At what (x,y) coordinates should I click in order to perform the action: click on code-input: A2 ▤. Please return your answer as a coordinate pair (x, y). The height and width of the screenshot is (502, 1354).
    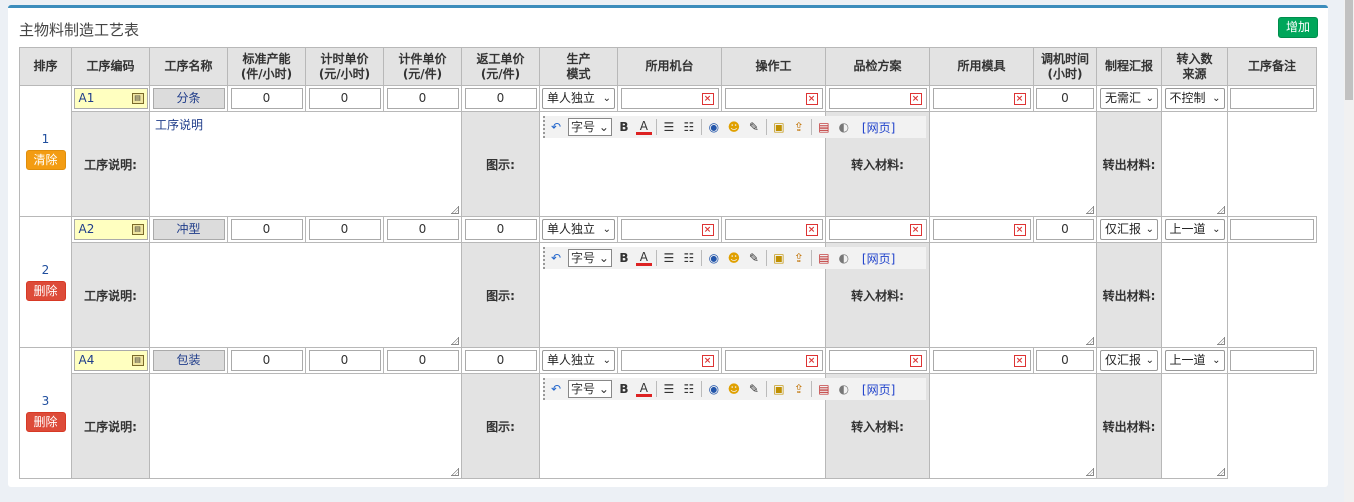
    Looking at the image, I should click on (110, 229).